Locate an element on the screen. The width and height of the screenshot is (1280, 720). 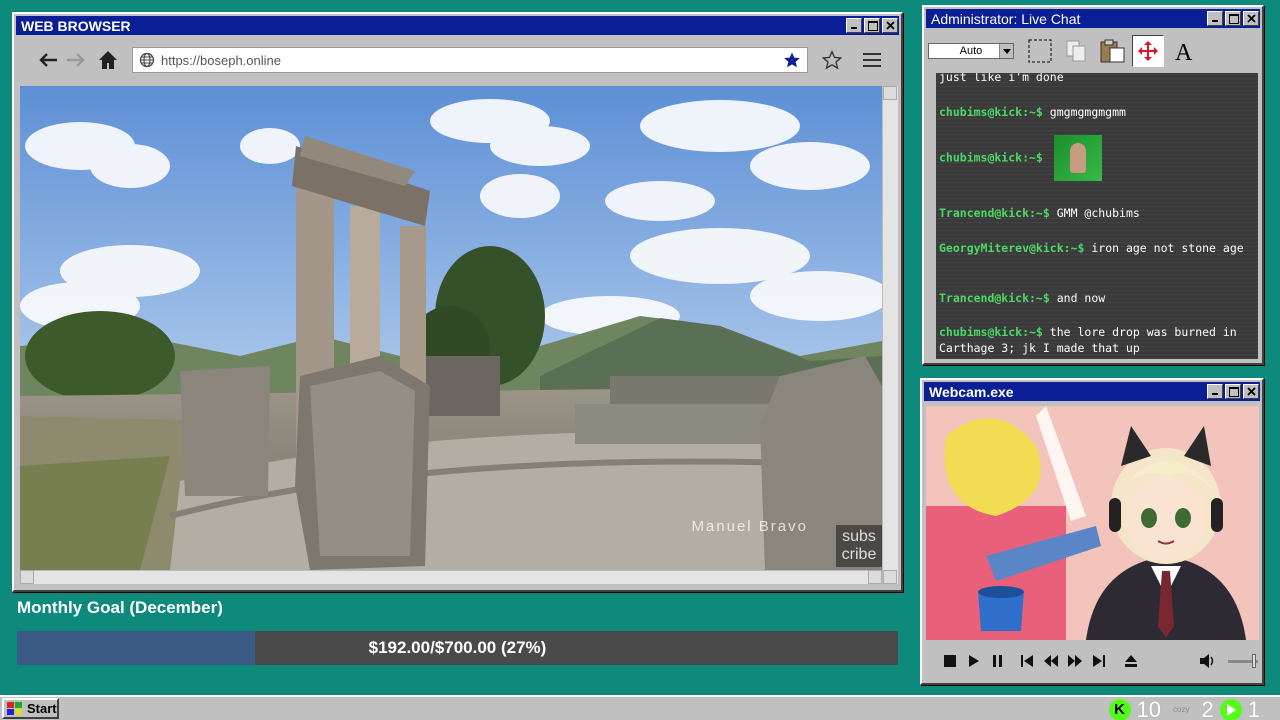
play-circle-icon is located at coordinates (1230, 709).